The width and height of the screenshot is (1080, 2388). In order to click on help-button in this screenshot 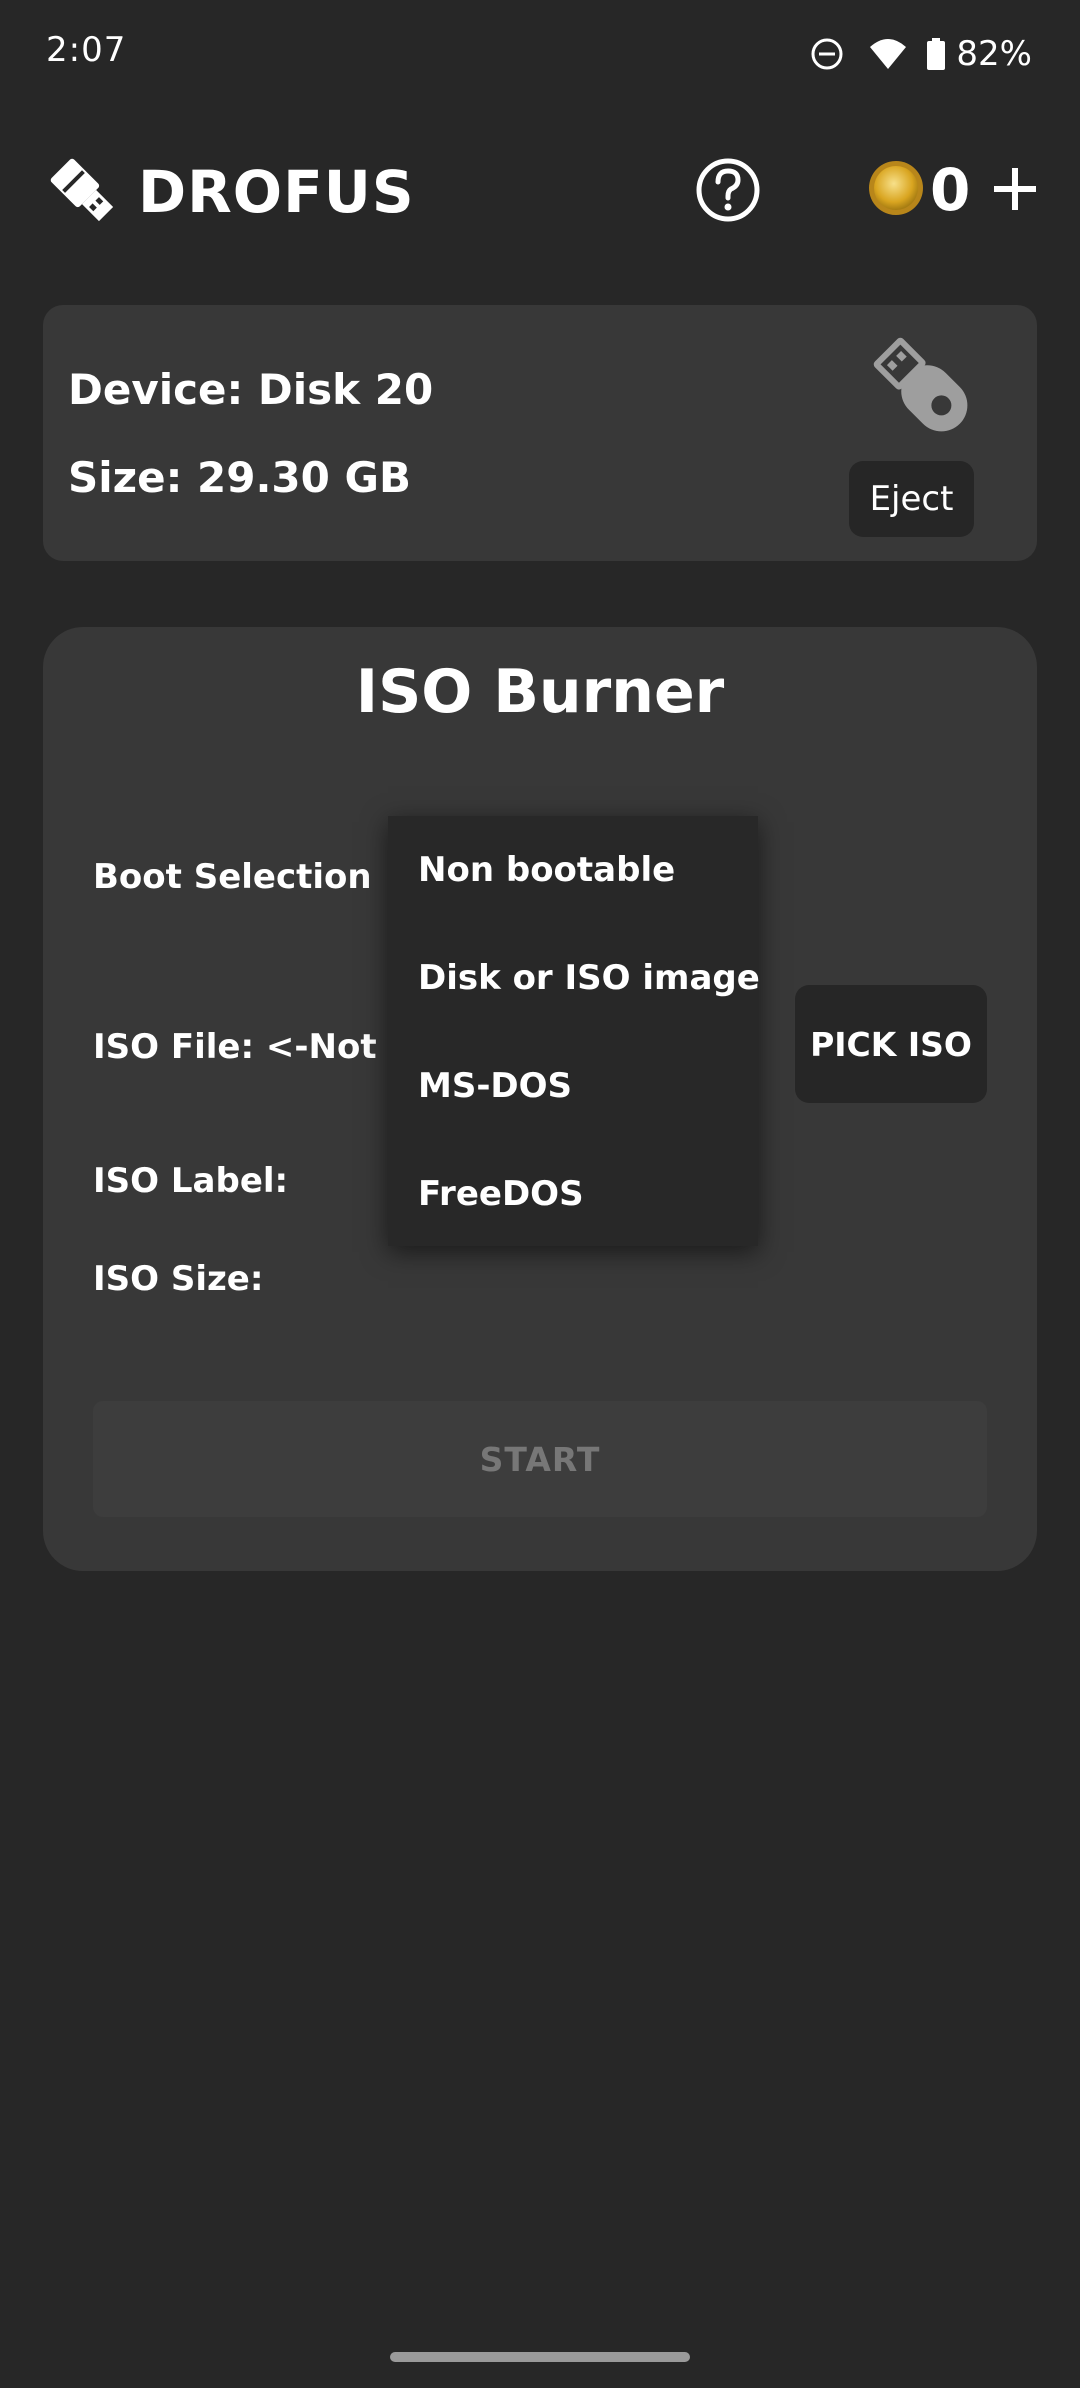, I will do `click(728, 190)`.